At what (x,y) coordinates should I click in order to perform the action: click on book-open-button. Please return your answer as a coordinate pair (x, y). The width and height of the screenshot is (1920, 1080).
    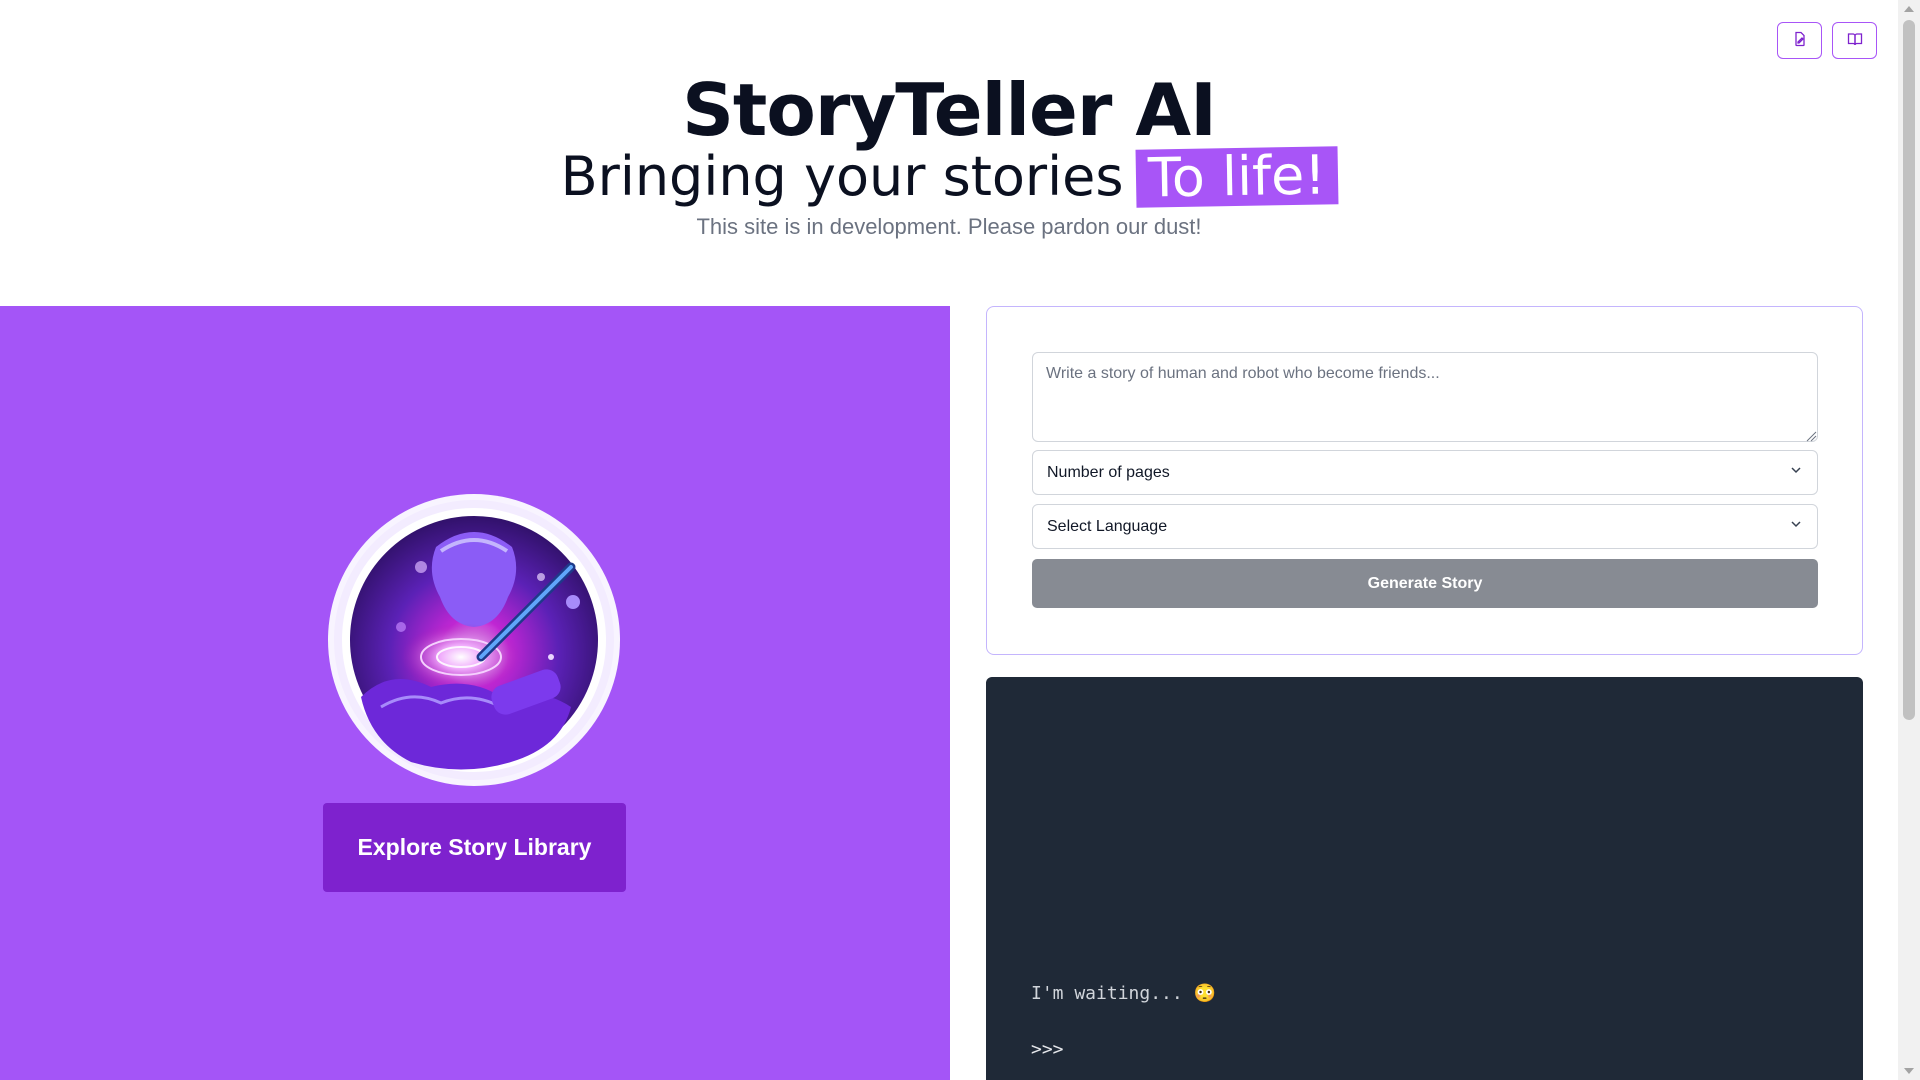
    Looking at the image, I should click on (1854, 40).